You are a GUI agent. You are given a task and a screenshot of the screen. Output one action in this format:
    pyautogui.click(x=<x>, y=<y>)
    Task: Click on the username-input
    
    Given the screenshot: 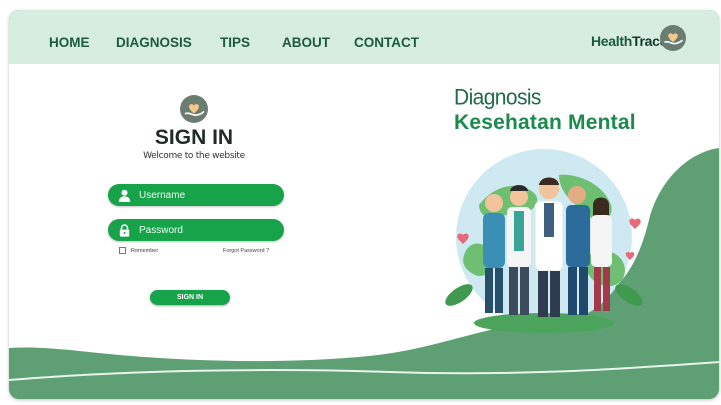 What is the action you would take?
    pyautogui.click(x=209, y=195)
    